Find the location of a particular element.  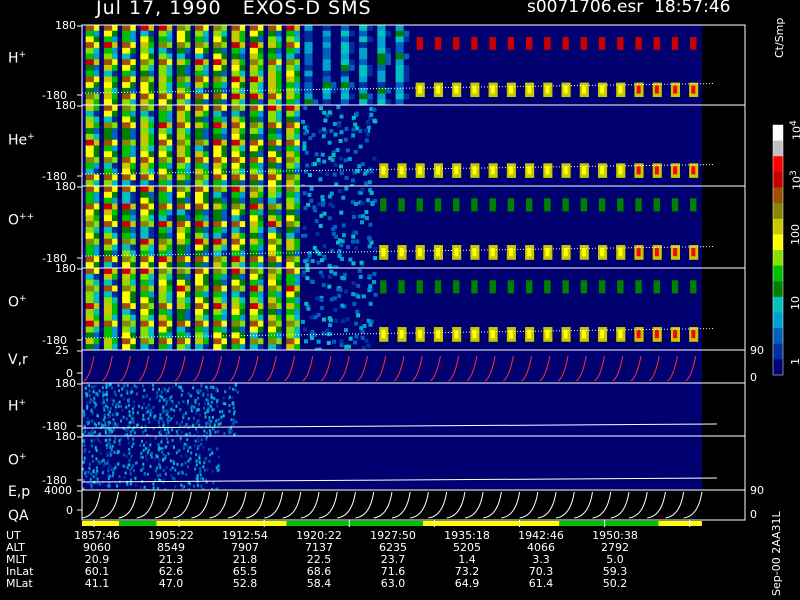

footer-id: Sep-00 2AA31L is located at coordinates (776, 553).